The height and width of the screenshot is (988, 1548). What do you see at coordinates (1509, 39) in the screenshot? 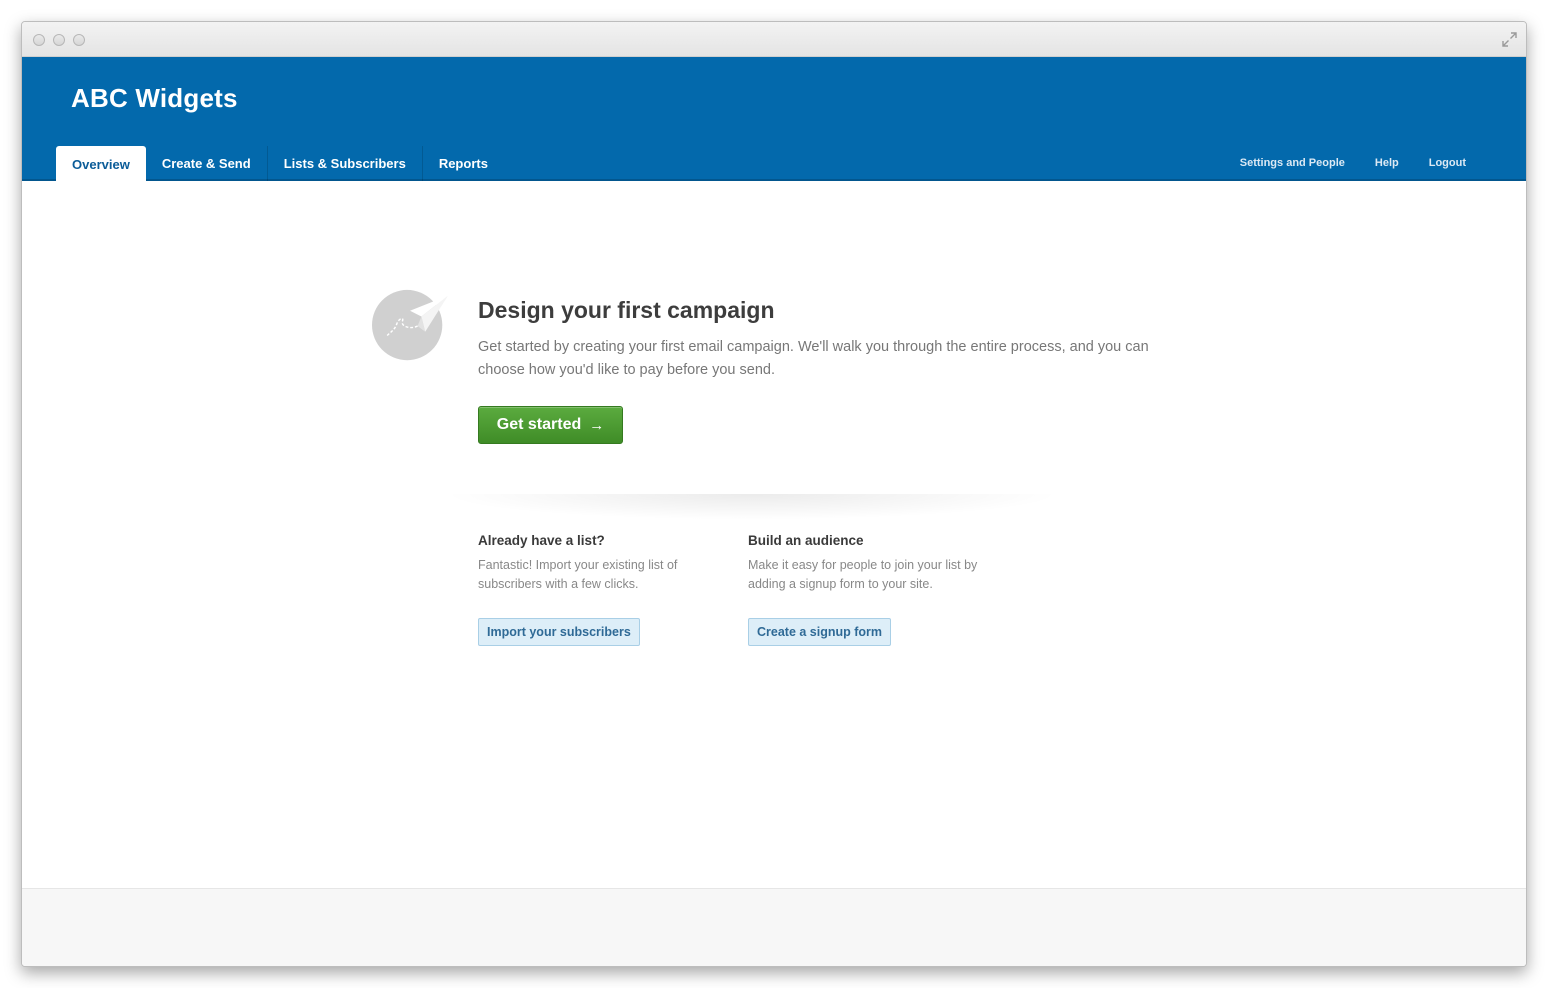
I see `fullscreen-icon` at bounding box center [1509, 39].